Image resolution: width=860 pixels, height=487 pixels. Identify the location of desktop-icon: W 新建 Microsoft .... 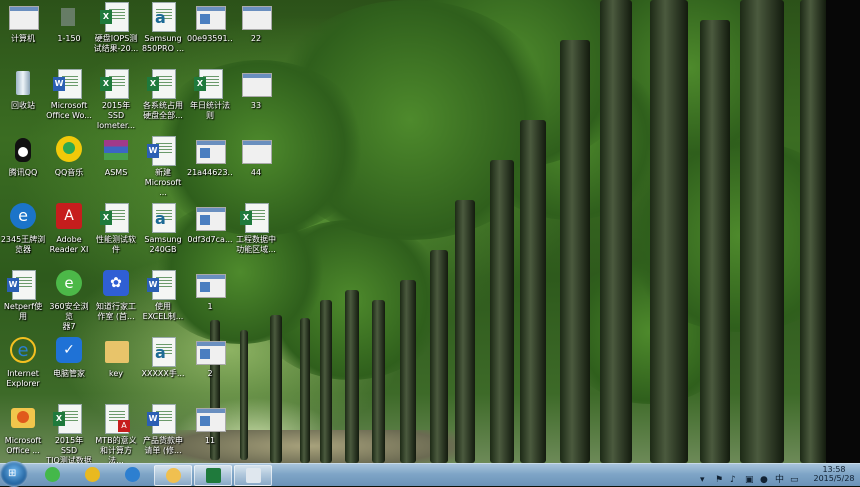
(163, 167).